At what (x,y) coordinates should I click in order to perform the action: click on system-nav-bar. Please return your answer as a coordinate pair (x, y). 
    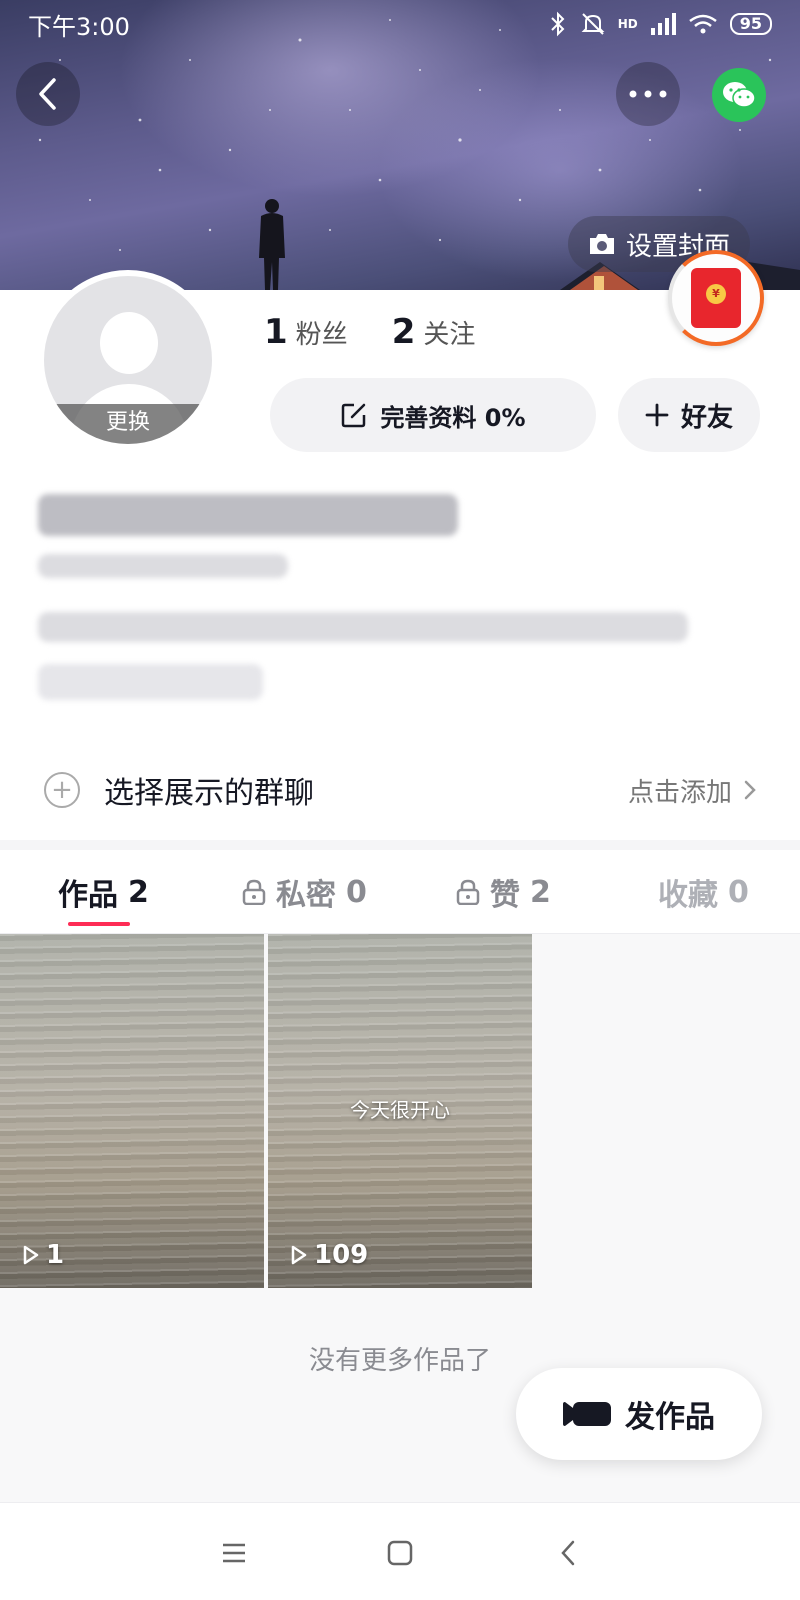
    Looking at the image, I should click on (400, 1551).